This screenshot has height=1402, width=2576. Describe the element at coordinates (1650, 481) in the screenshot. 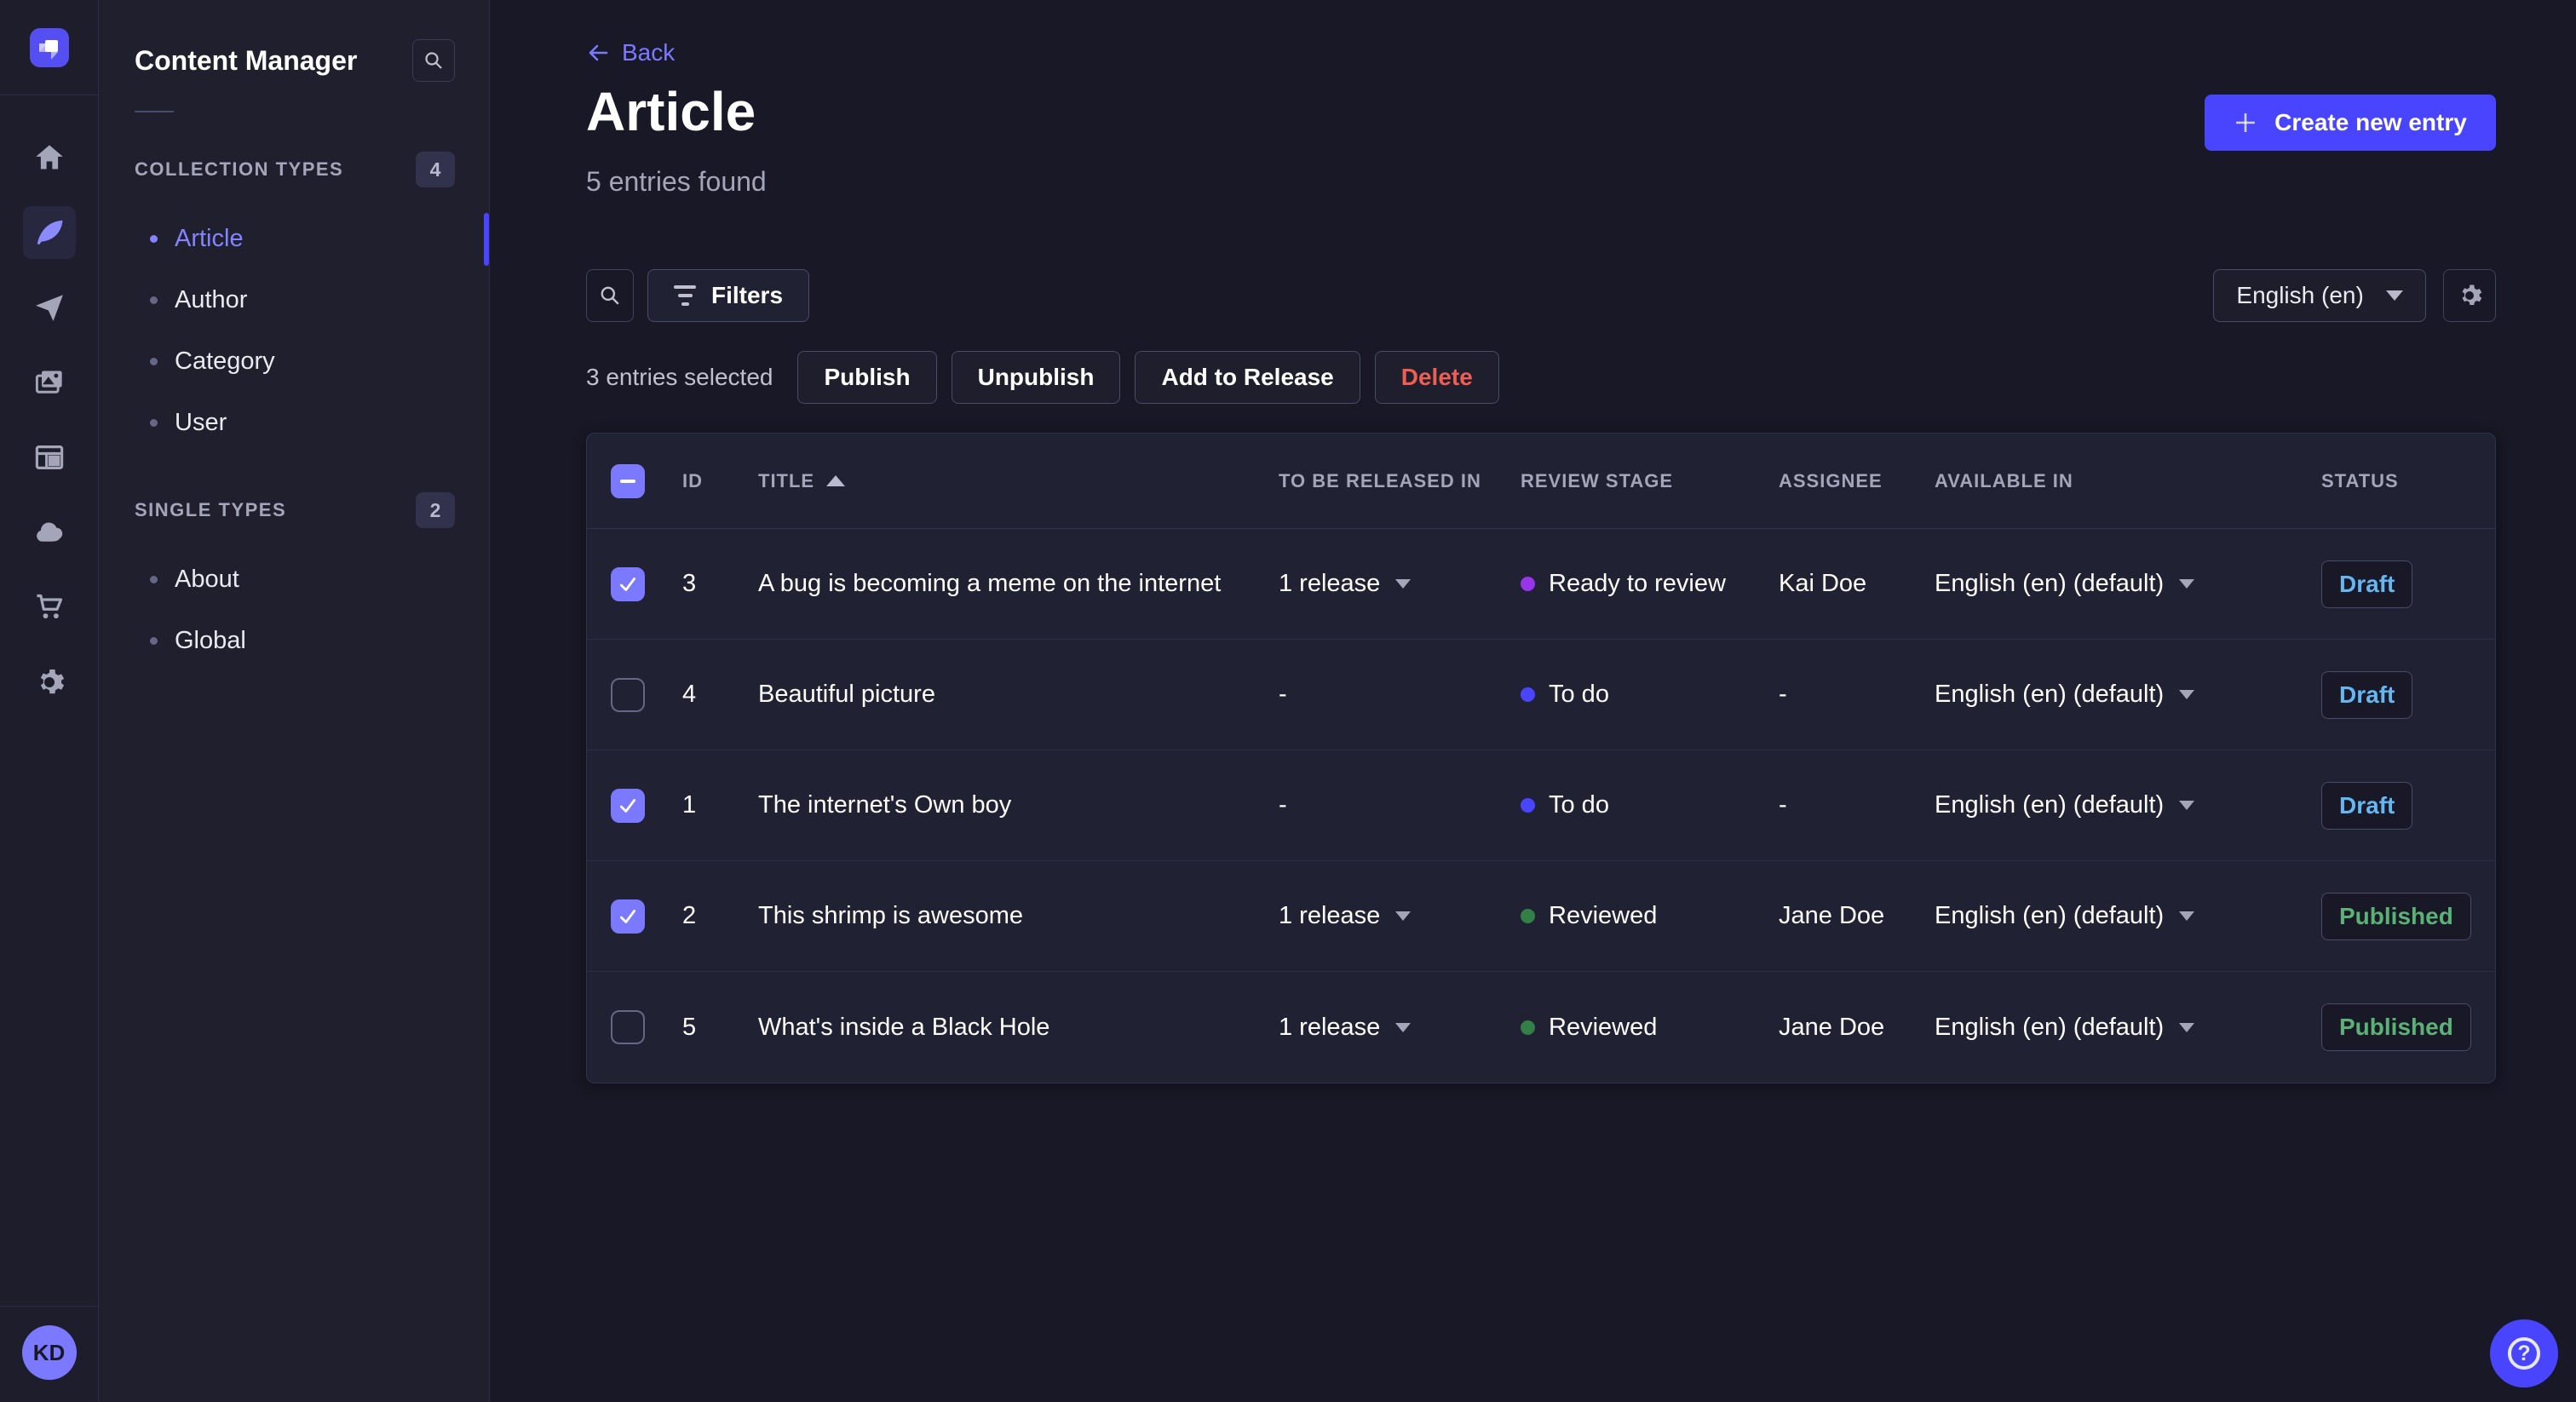

I see `column-header-review-stage: REVIEW STAGE` at that location.